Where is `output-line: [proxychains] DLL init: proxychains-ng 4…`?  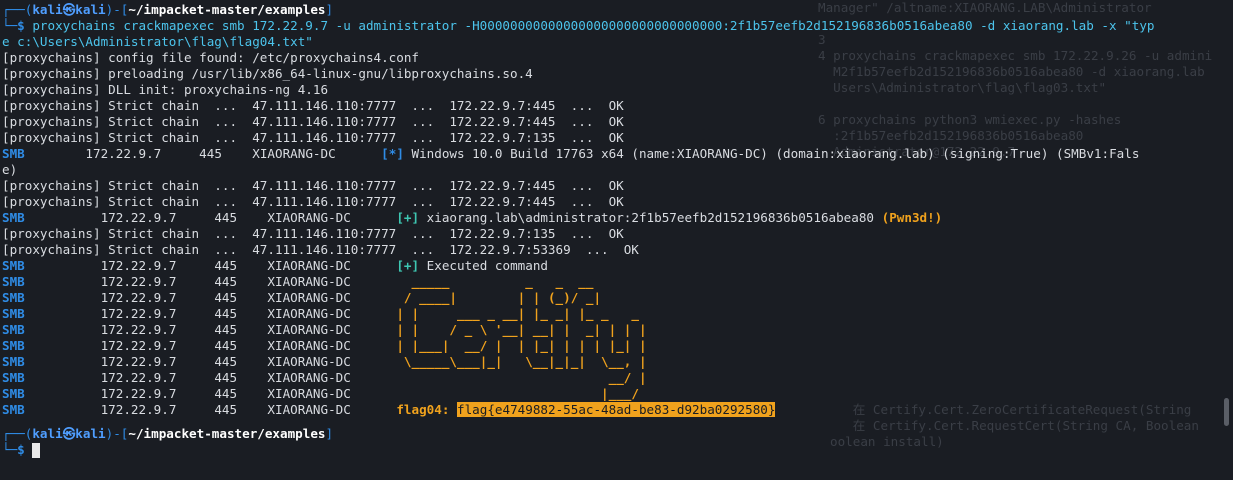 output-line: [proxychains] DLL init: proxychains-ng 4… is located at coordinates (165, 89).